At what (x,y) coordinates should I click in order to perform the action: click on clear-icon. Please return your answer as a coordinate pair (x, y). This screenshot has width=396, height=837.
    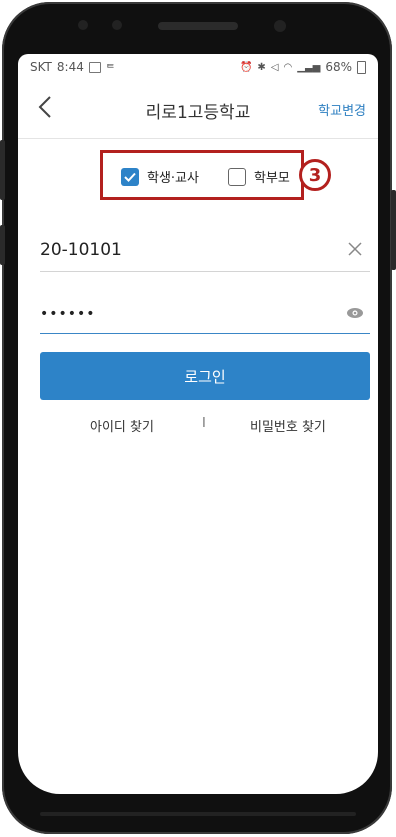
    Looking at the image, I should click on (355, 249).